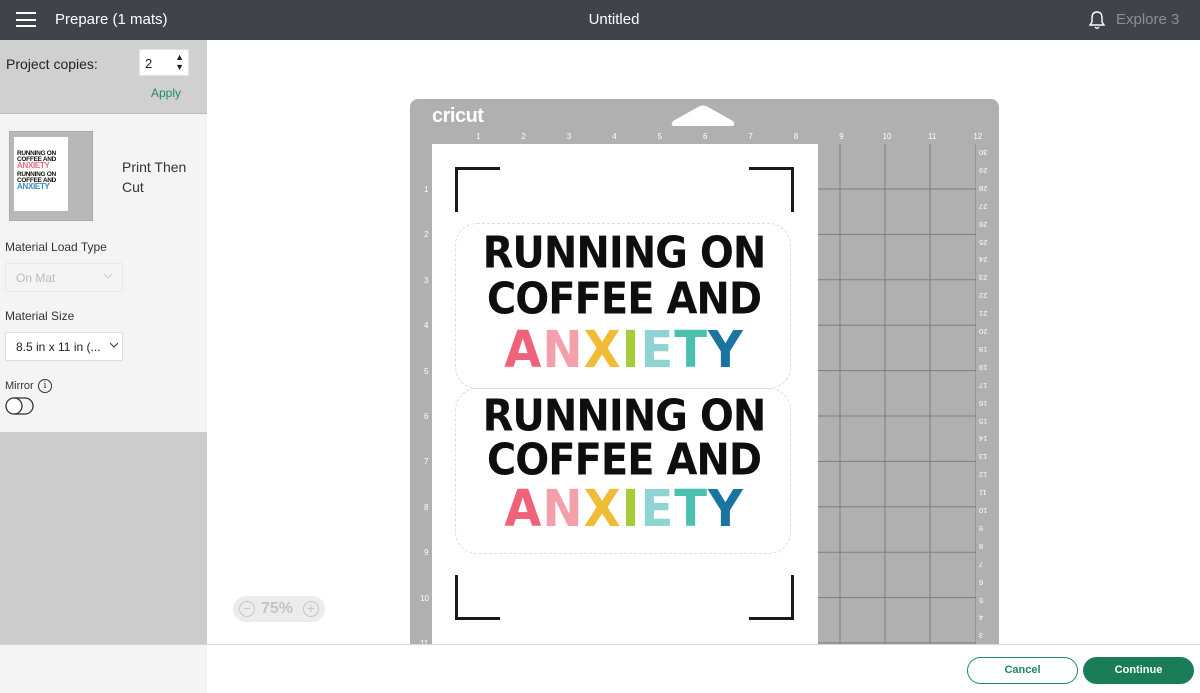  What do you see at coordinates (983, 242) in the screenshot?
I see `ruler-tick-label: 25` at bounding box center [983, 242].